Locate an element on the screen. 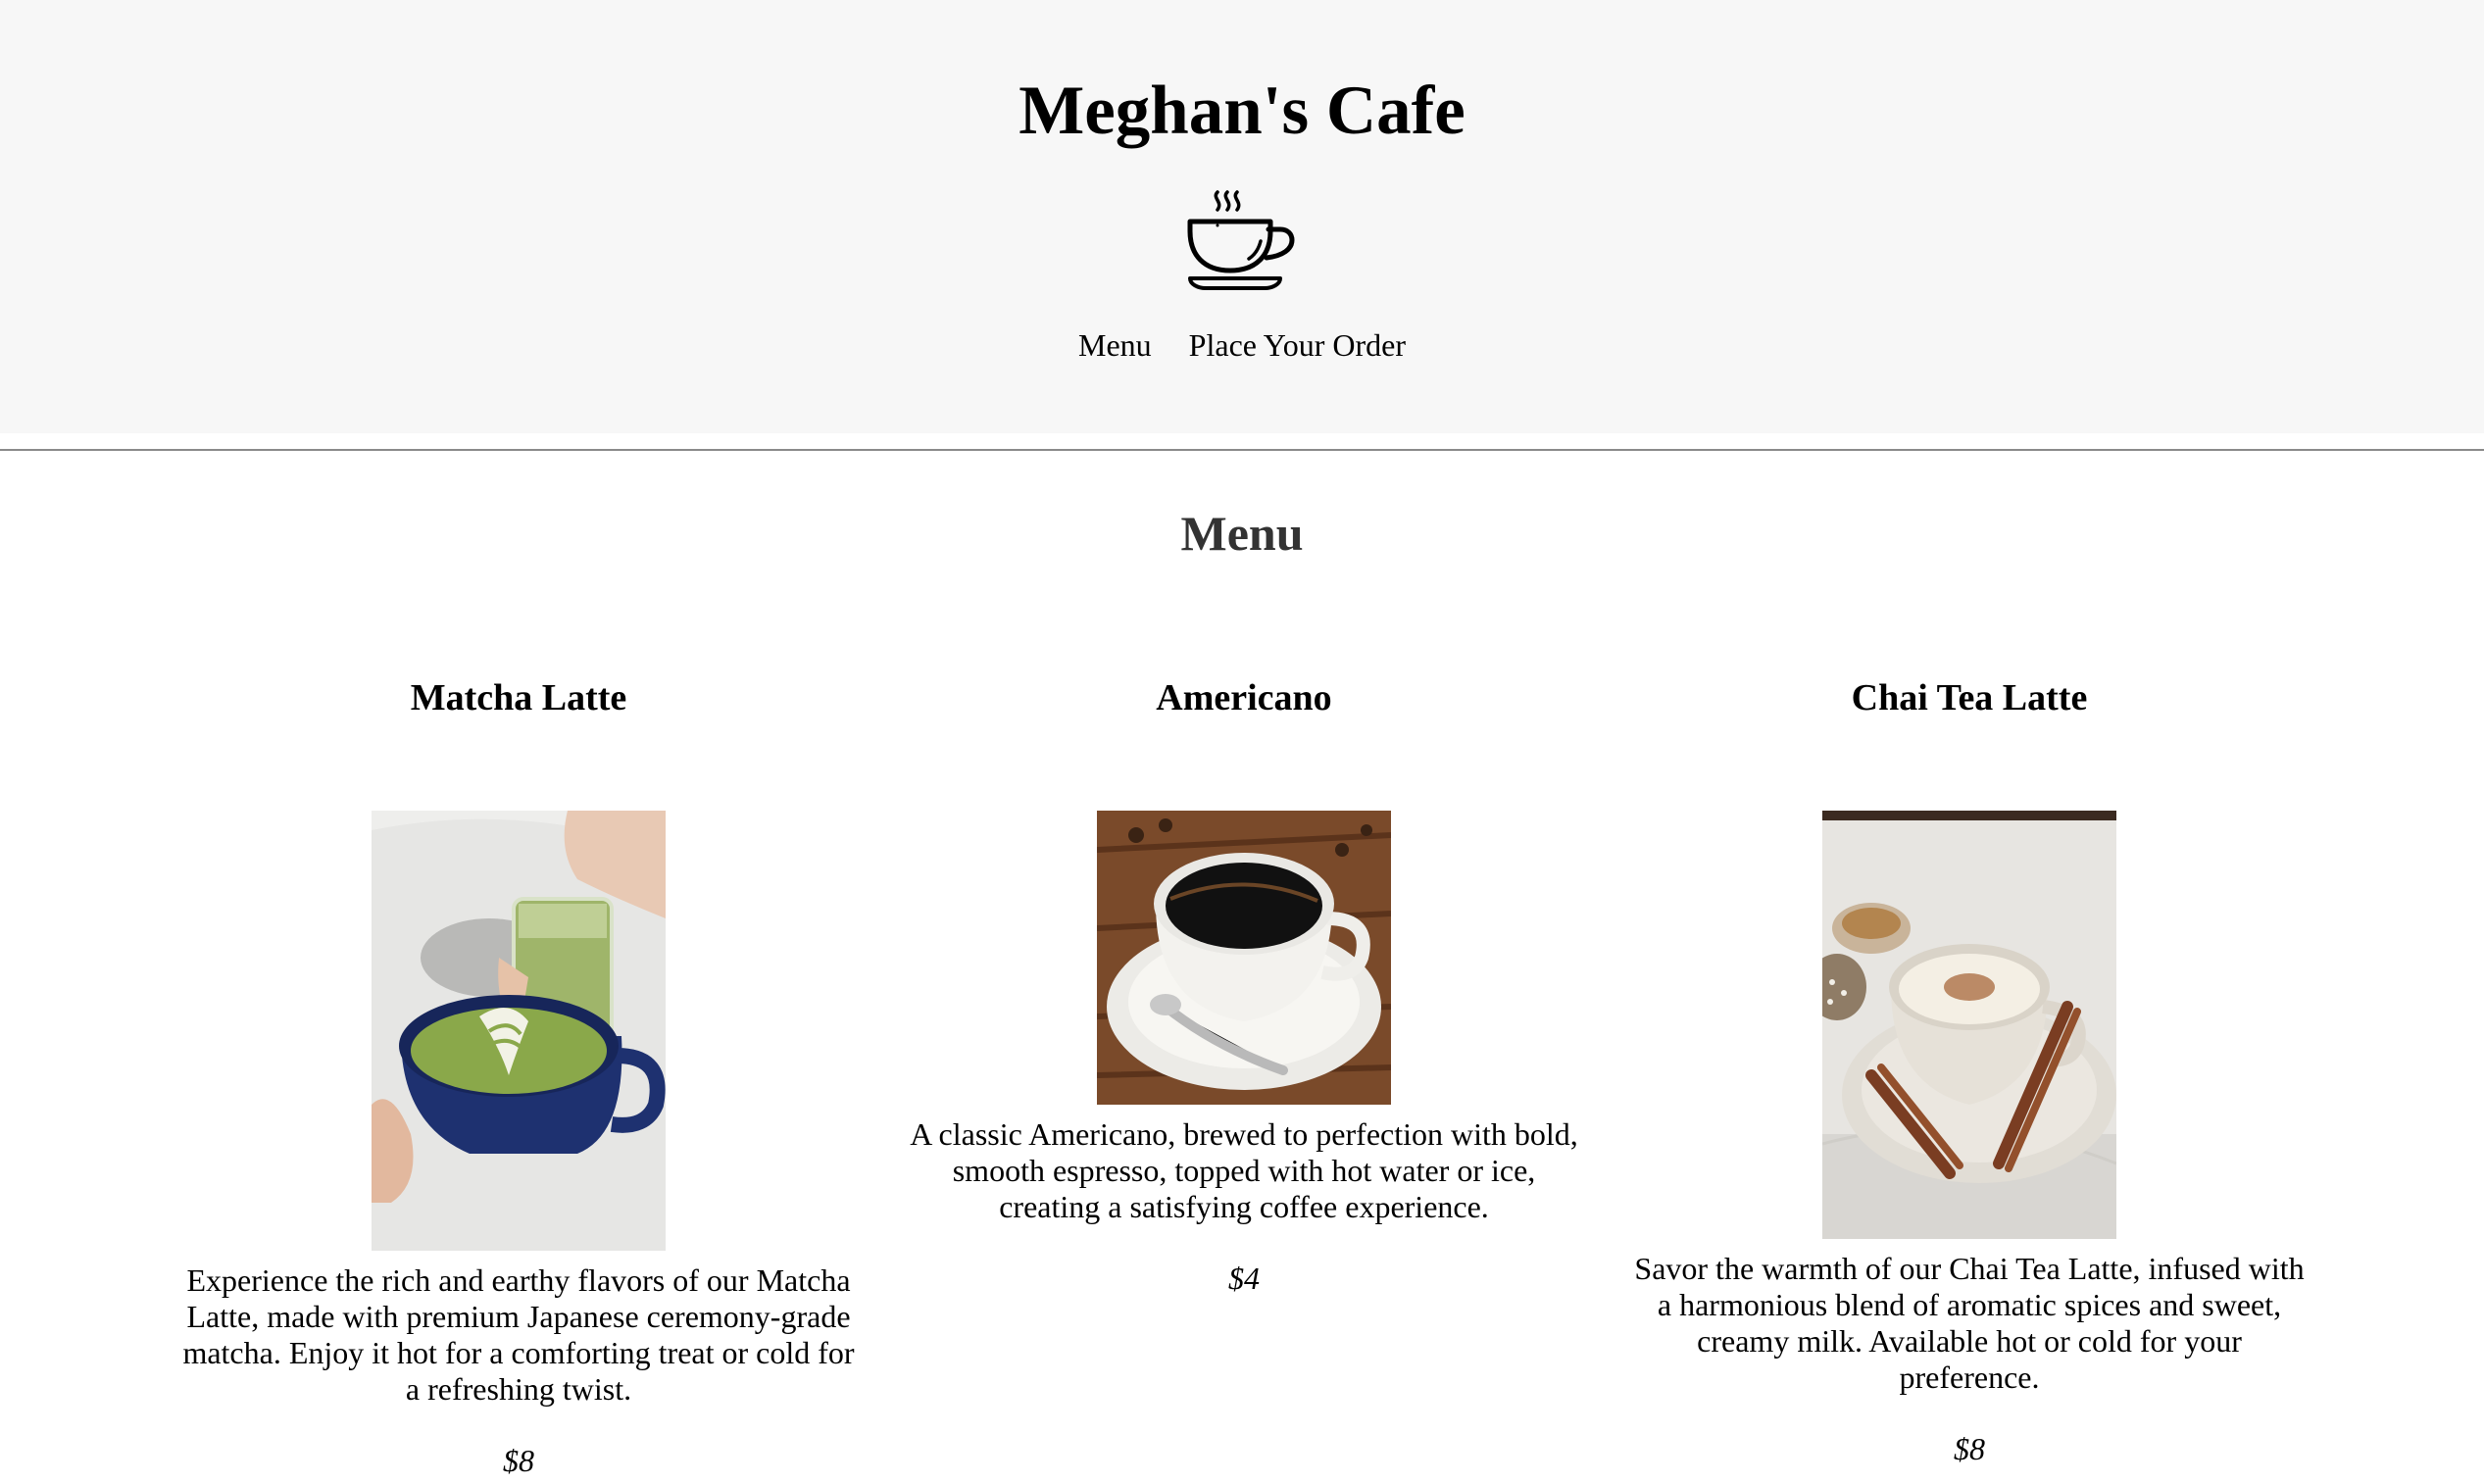 This screenshot has height=1484, width=2484. item-name: Americano is located at coordinates (1244, 697).